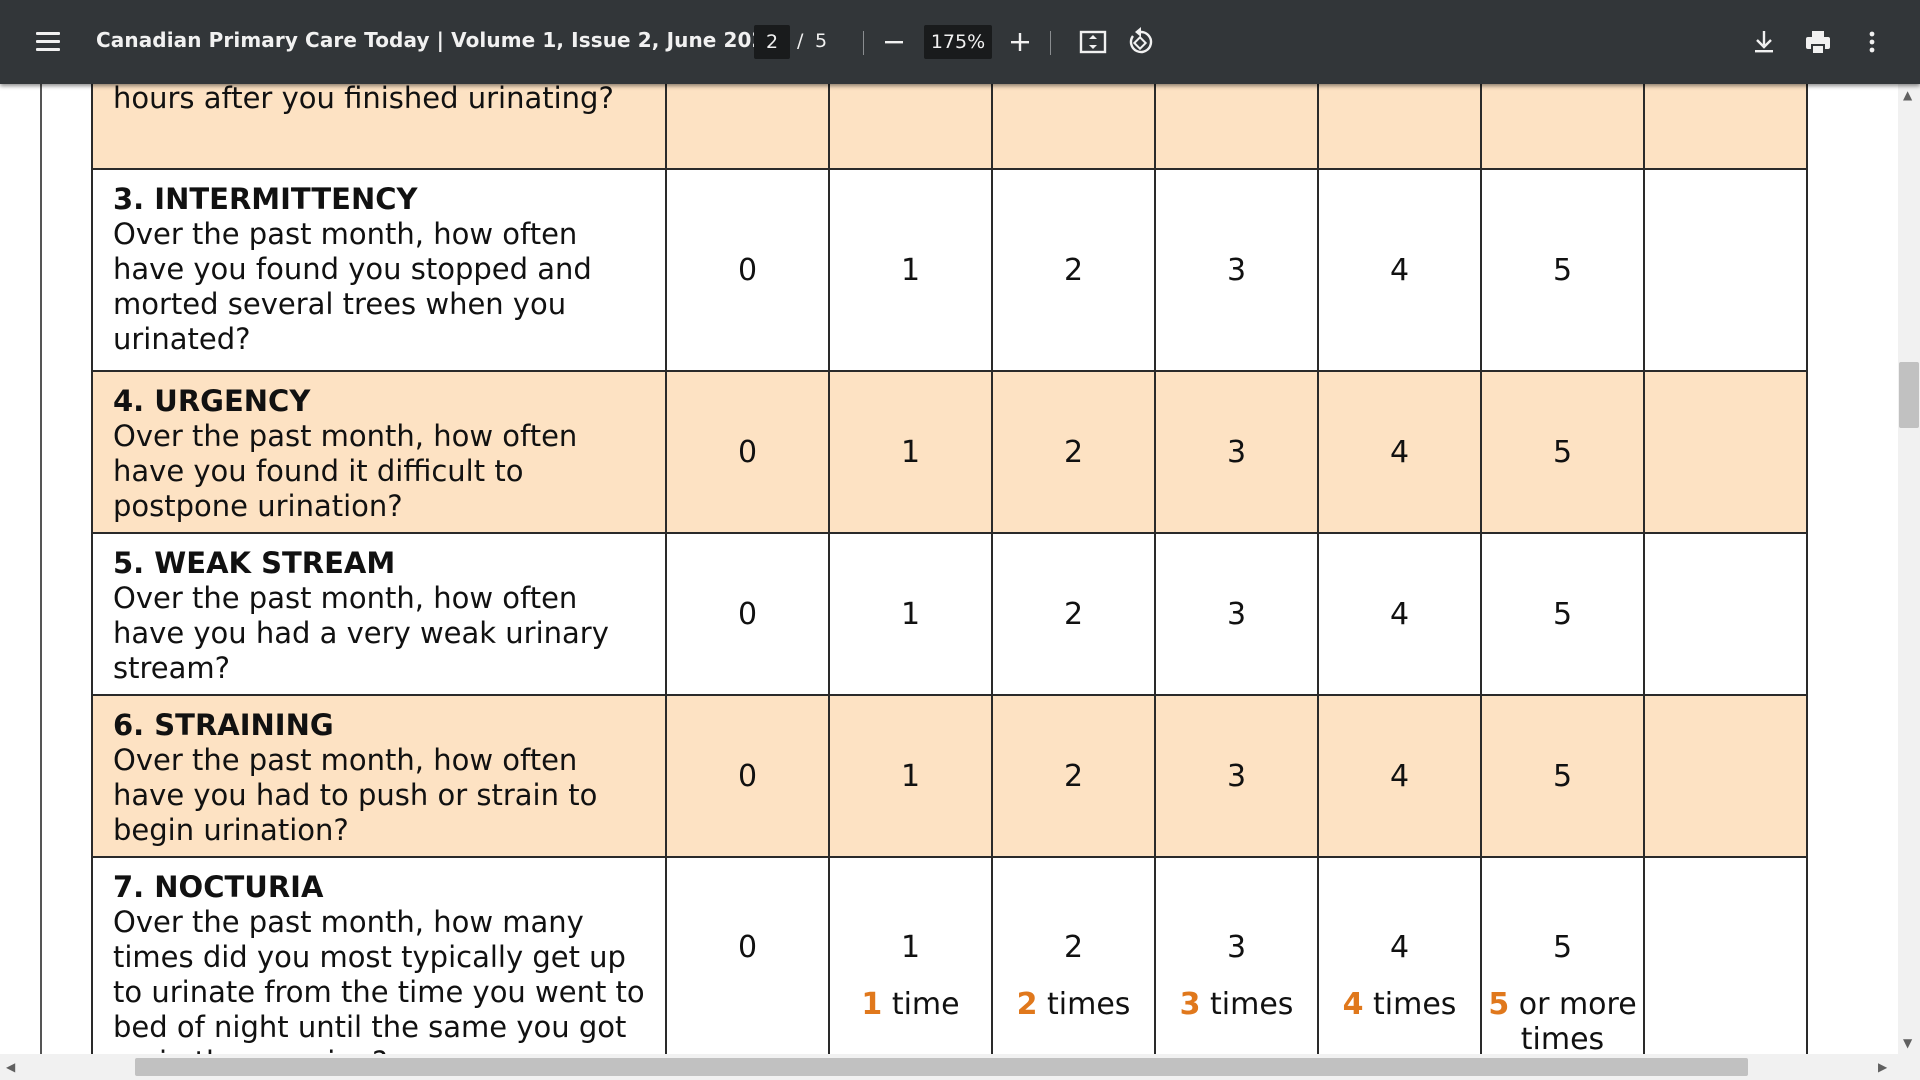 The width and height of the screenshot is (1920, 1080). I want to click on scroll-down-arrow-icon: ▼, so click(1907, 1043).